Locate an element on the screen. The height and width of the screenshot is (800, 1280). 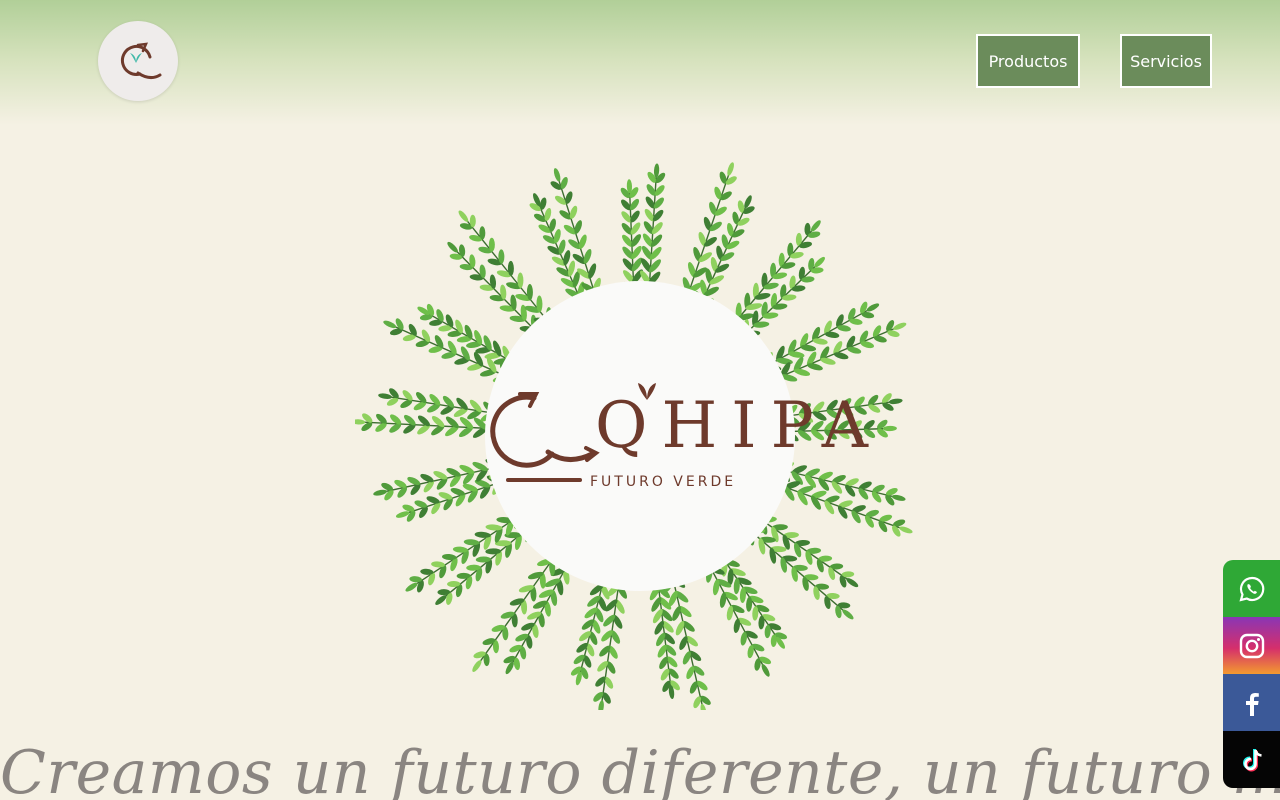
whatsapp-icon is located at coordinates (1251, 589).